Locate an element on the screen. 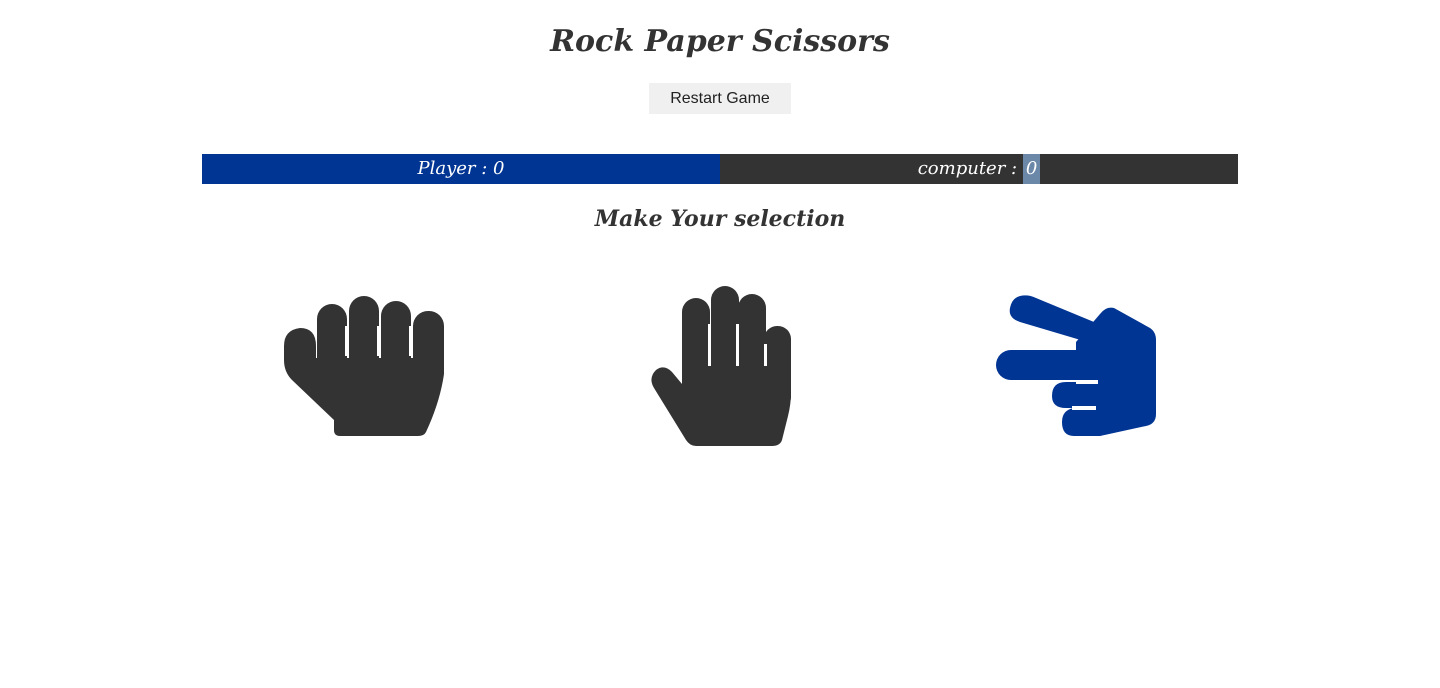 This screenshot has width=1440, height=688. selection-prompt: Make Your selection is located at coordinates (720, 219).